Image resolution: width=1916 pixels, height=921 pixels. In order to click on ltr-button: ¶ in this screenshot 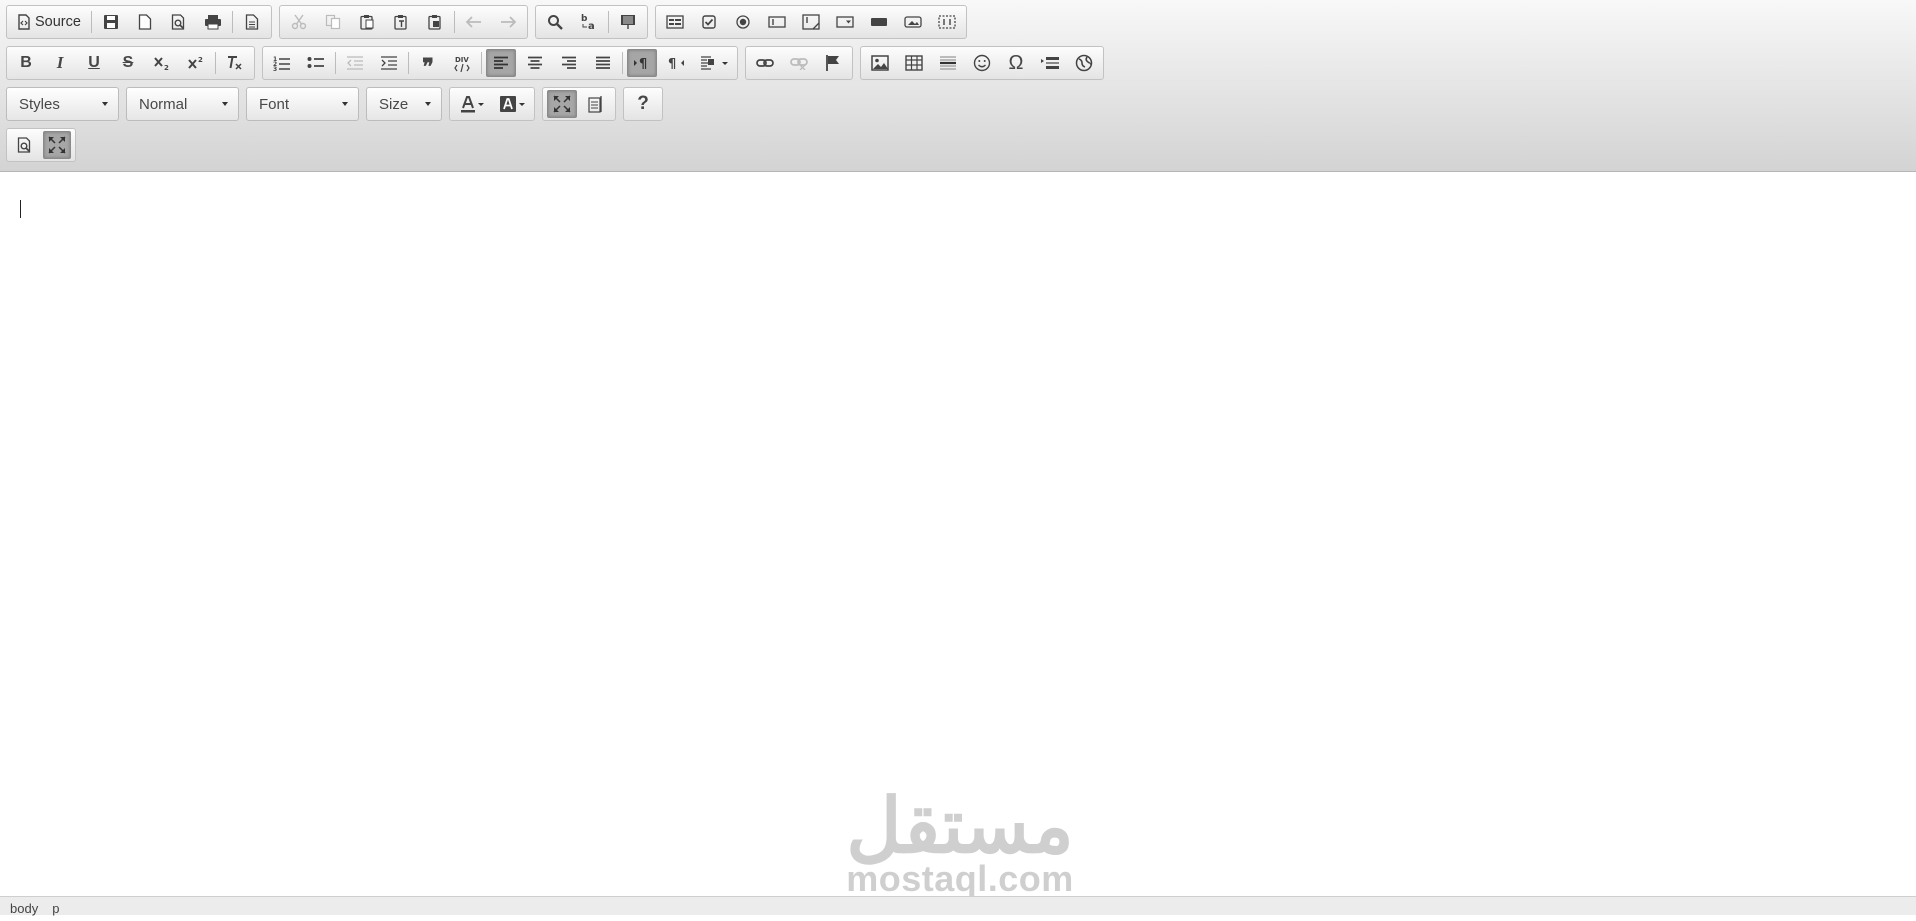, I will do `click(642, 63)`.